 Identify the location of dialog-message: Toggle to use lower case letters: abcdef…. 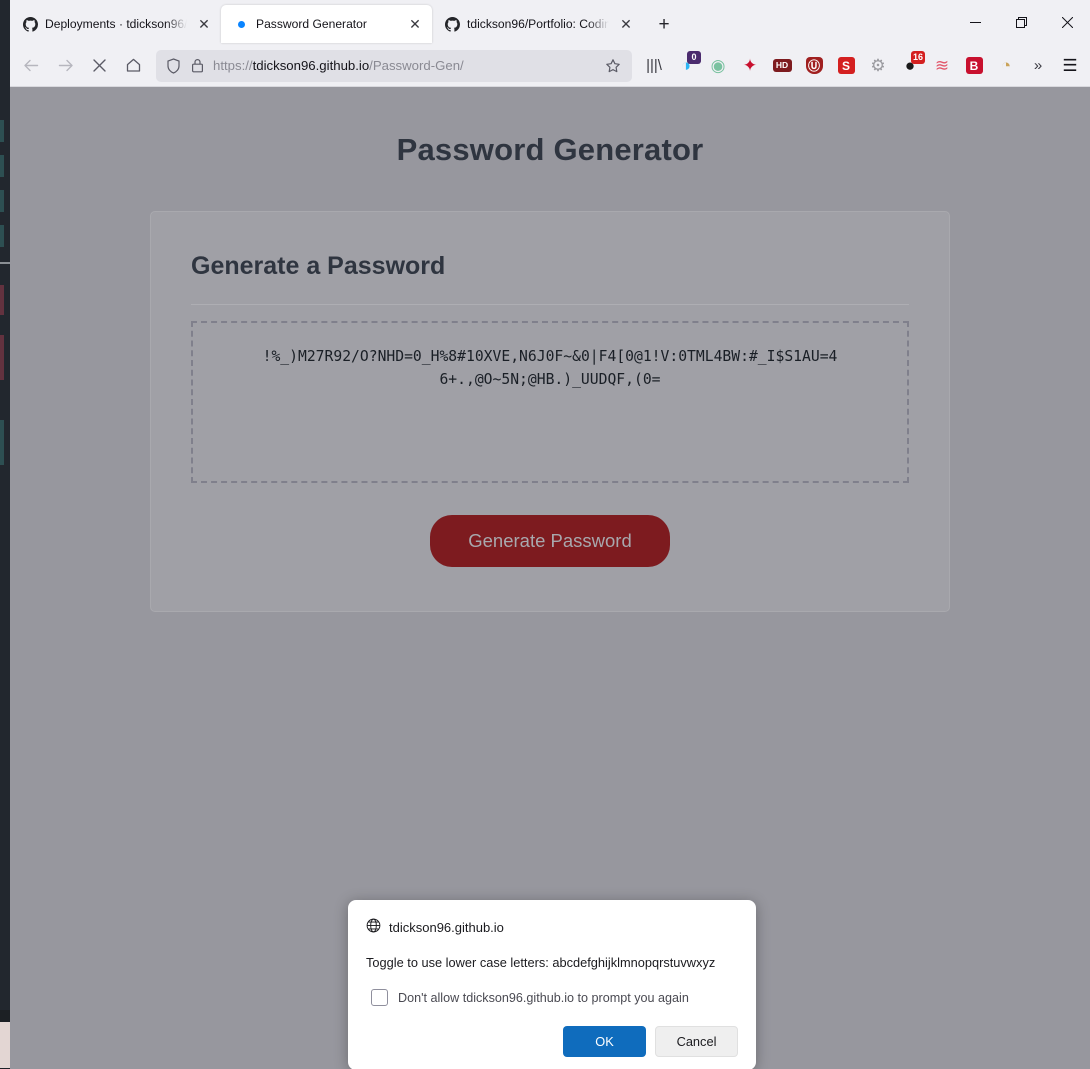
(541, 962).